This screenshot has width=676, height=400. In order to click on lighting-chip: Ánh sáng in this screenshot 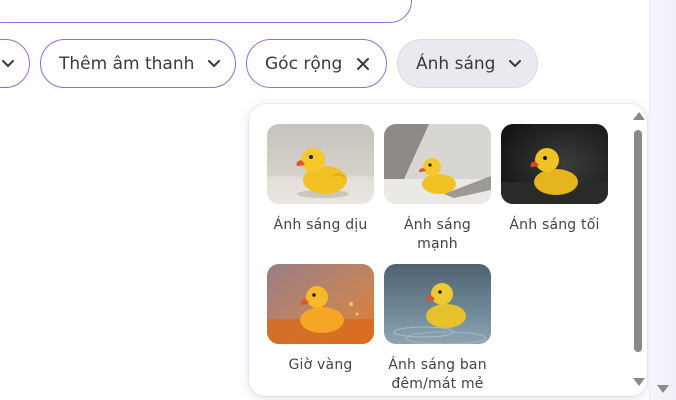, I will do `click(467, 63)`.